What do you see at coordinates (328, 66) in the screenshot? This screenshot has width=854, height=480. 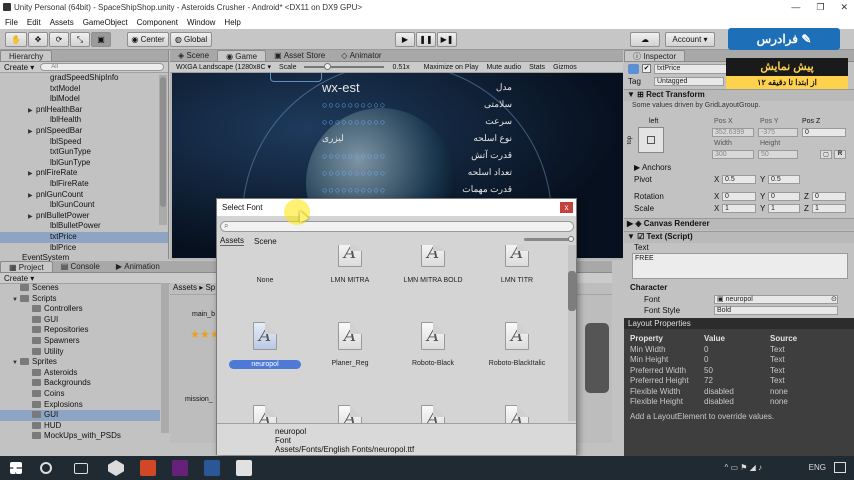 I see `scale-slider-knob` at bounding box center [328, 66].